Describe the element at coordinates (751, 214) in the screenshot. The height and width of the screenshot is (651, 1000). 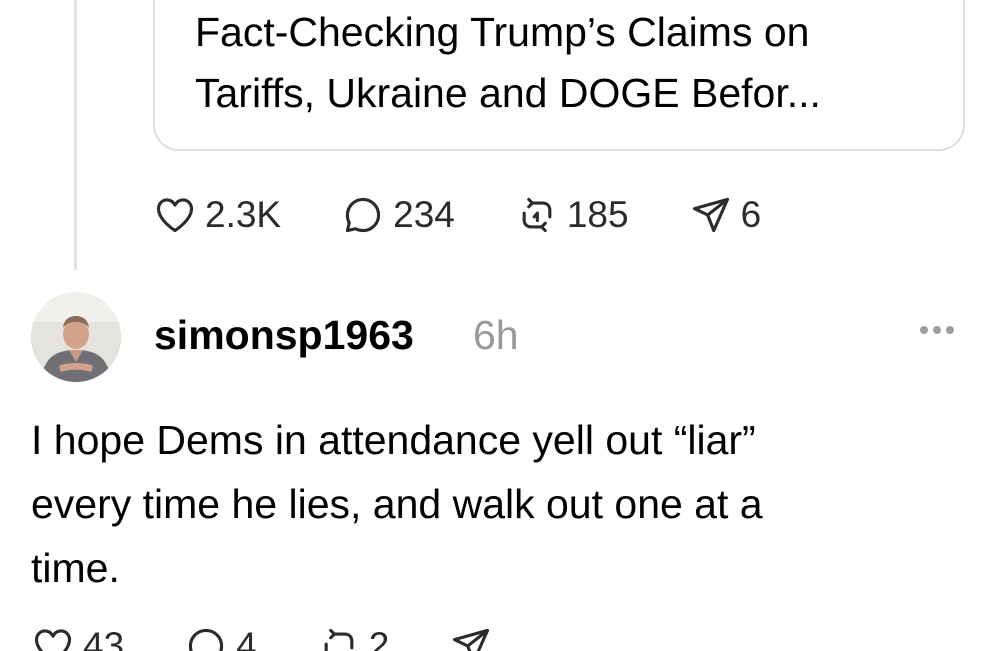
I see `share-count: 6` at that location.